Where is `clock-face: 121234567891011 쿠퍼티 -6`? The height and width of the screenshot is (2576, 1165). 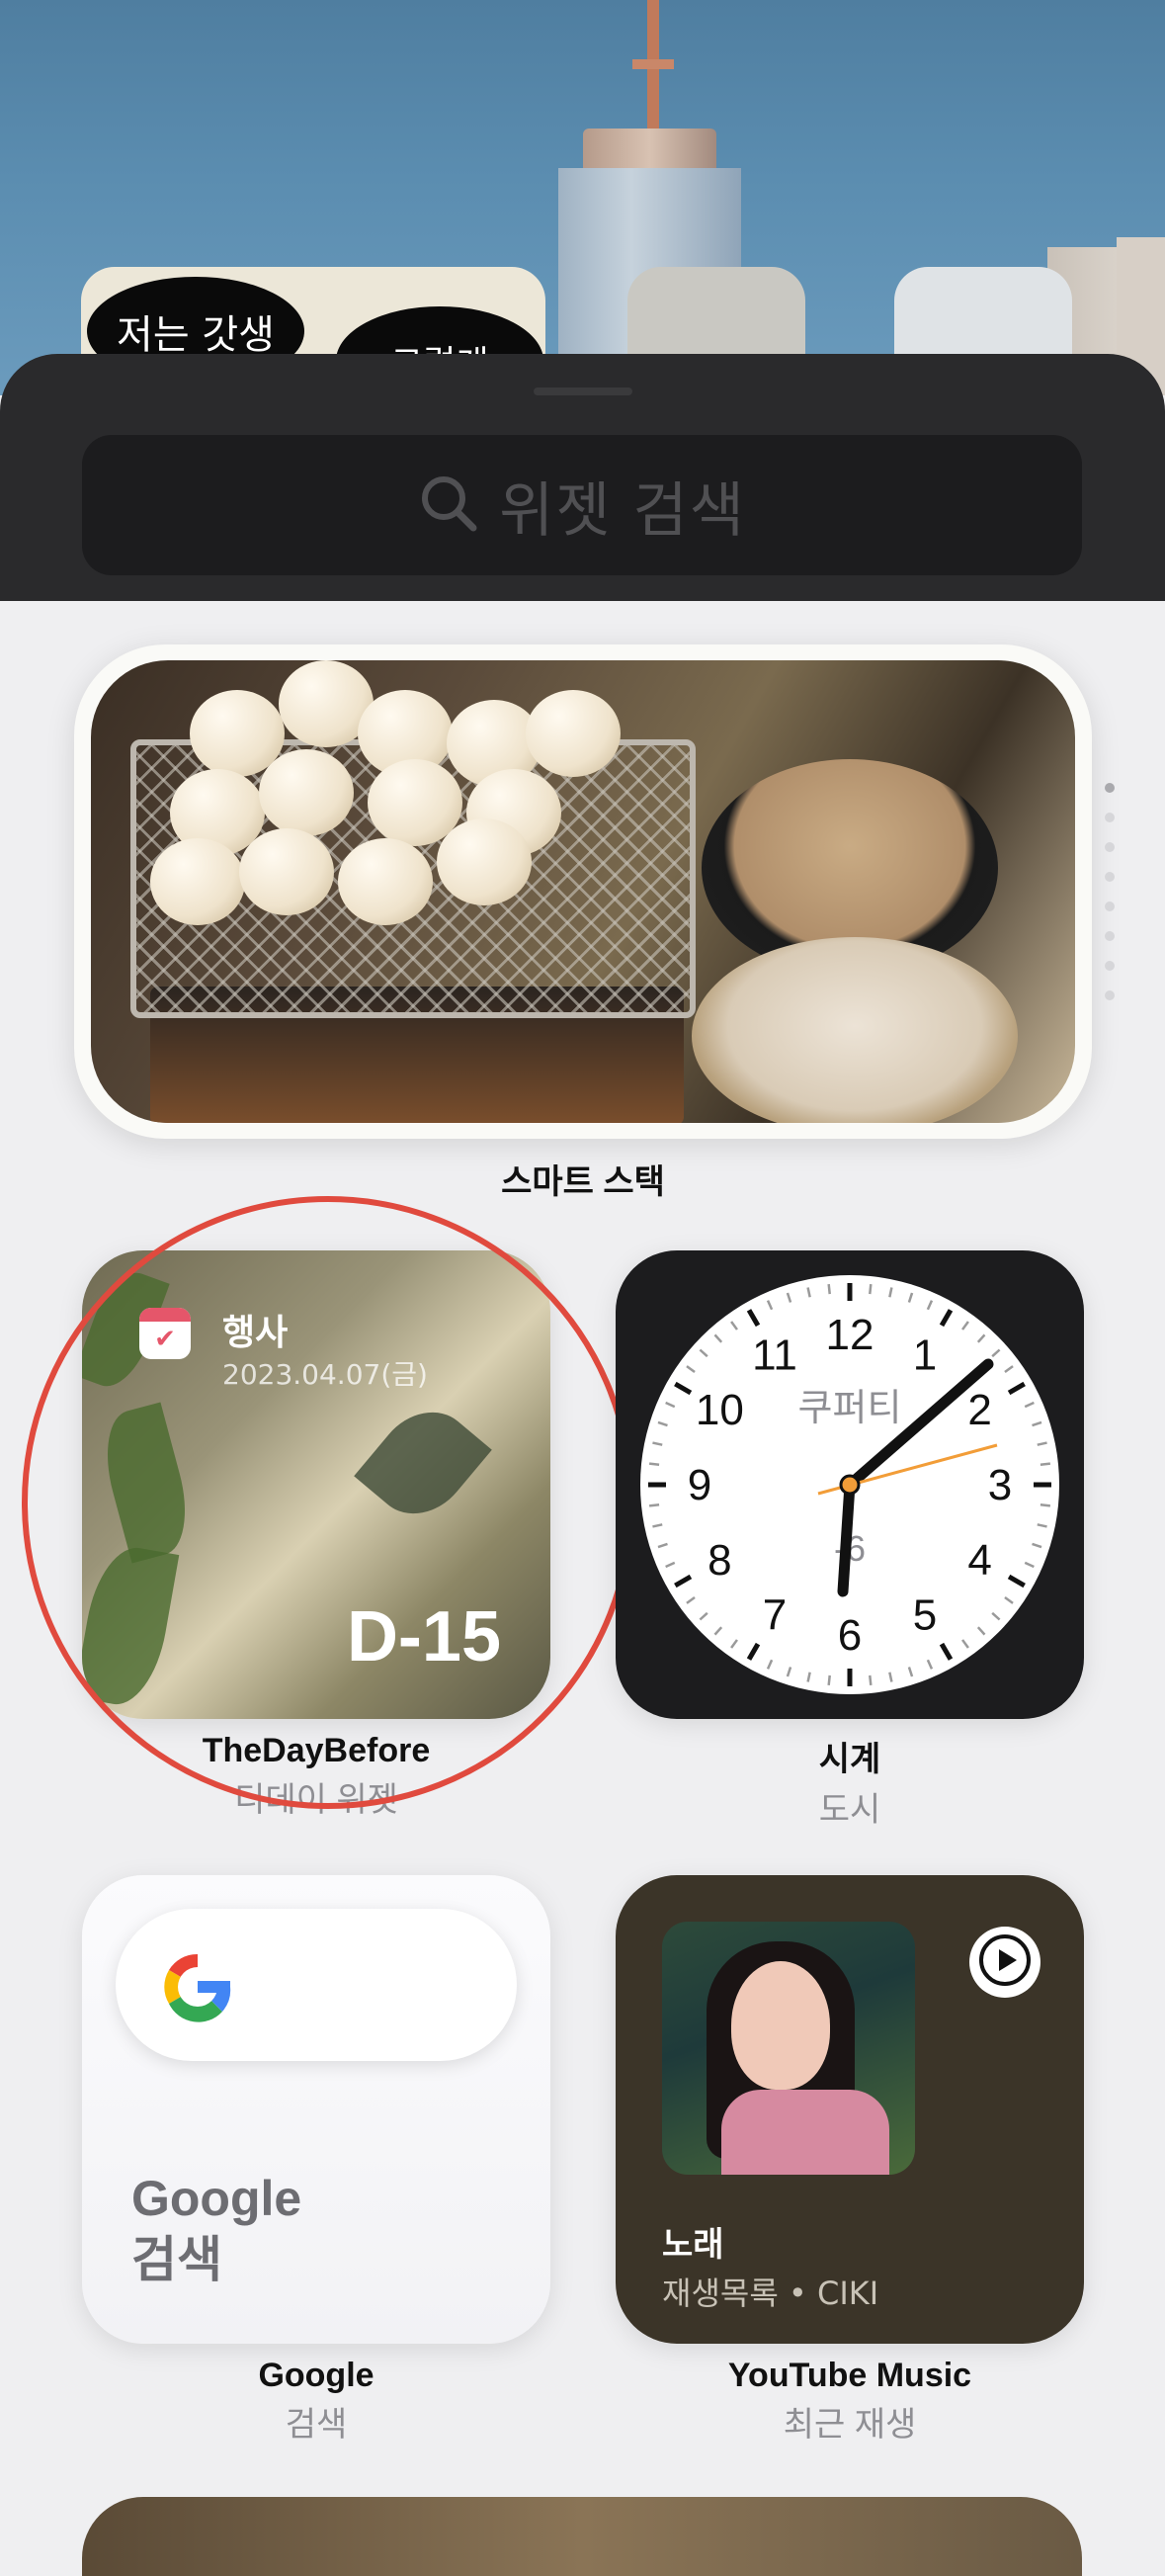 clock-face: 121234567891011 쿠퍼티 -6 is located at coordinates (849, 1484).